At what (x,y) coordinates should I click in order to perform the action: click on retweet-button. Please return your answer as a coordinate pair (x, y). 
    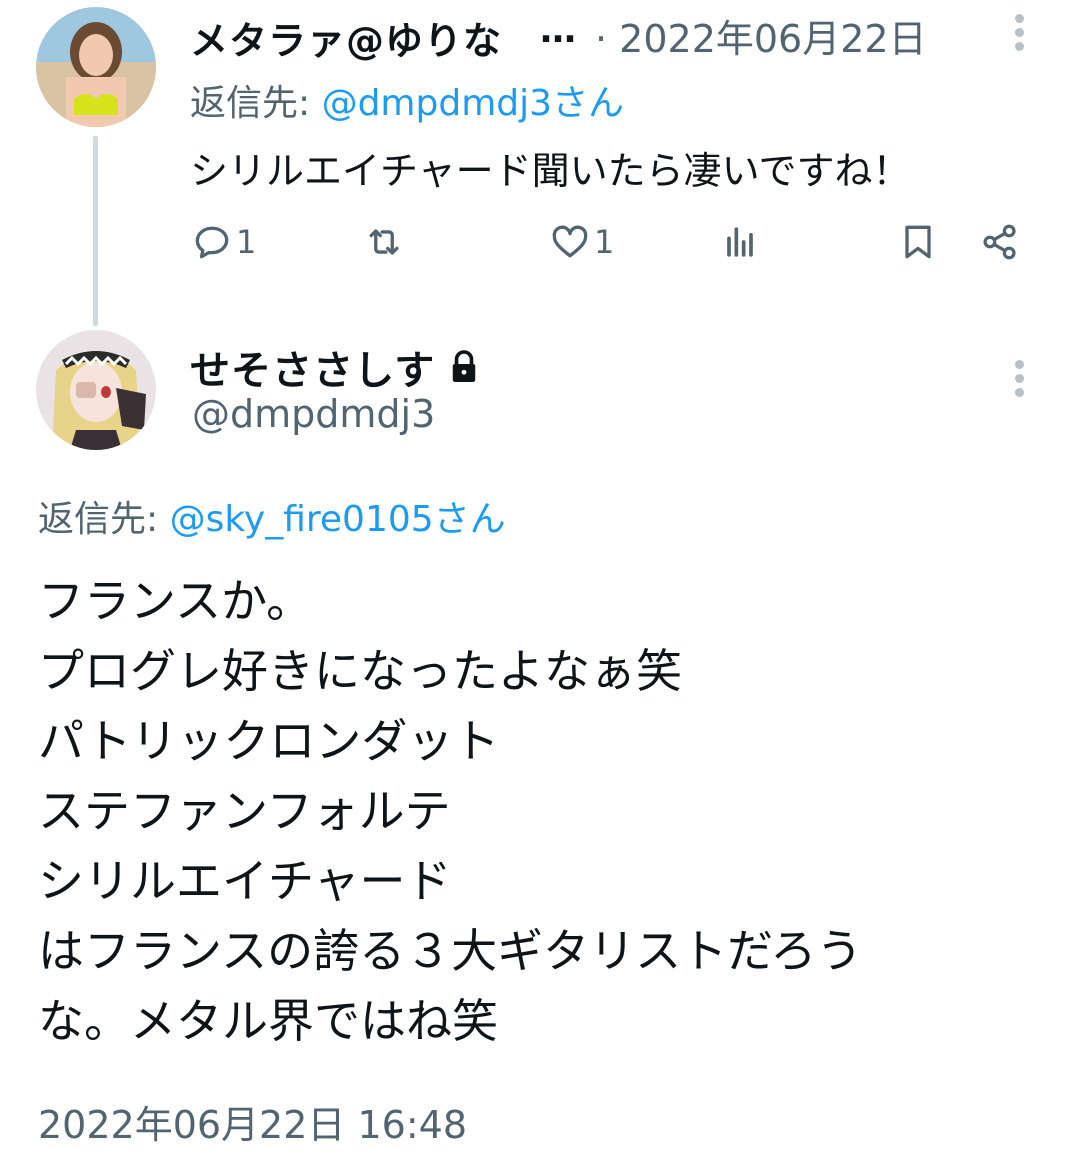
    Looking at the image, I should click on (385, 242).